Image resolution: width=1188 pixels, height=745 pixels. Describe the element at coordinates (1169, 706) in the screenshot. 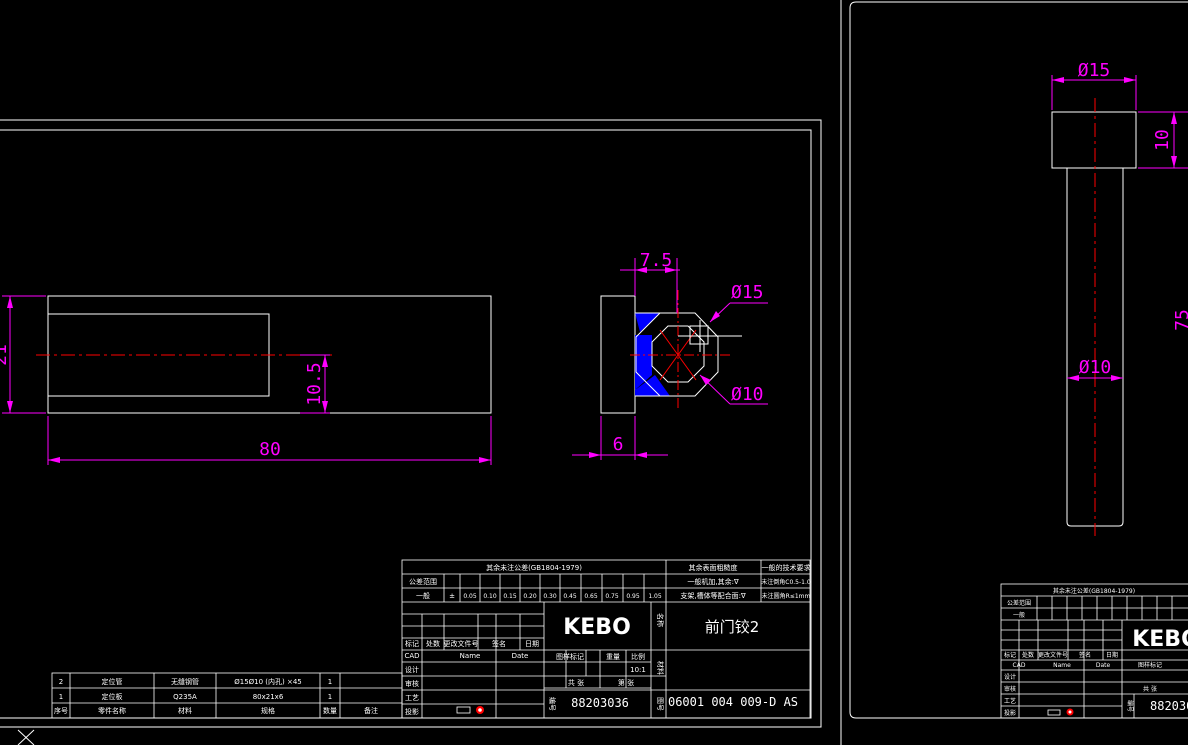

I see `right-doc-number: 88203036` at that location.